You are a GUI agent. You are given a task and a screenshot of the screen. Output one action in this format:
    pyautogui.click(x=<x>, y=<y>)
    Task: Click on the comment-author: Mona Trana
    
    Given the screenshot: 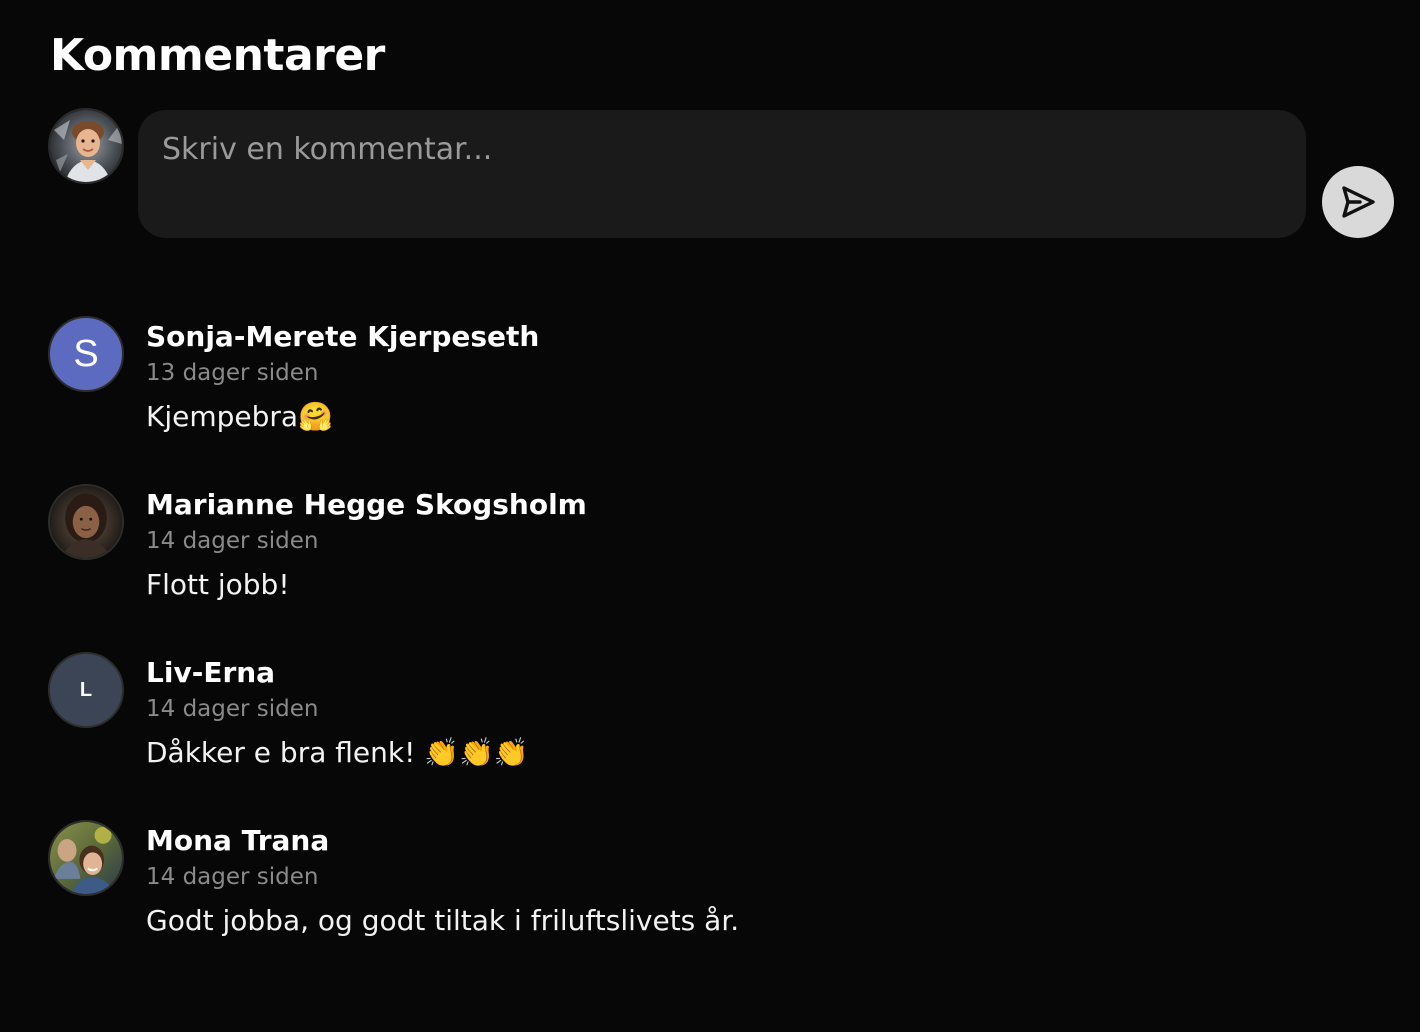 What is the action you would take?
    pyautogui.click(x=237, y=840)
    